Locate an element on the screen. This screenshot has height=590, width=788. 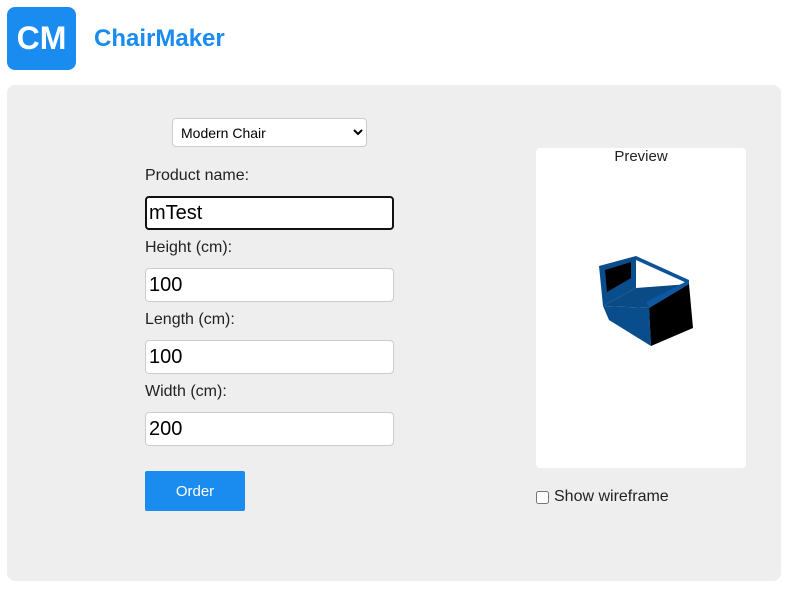
wireframe-checkbox is located at coordinates (542, 497).